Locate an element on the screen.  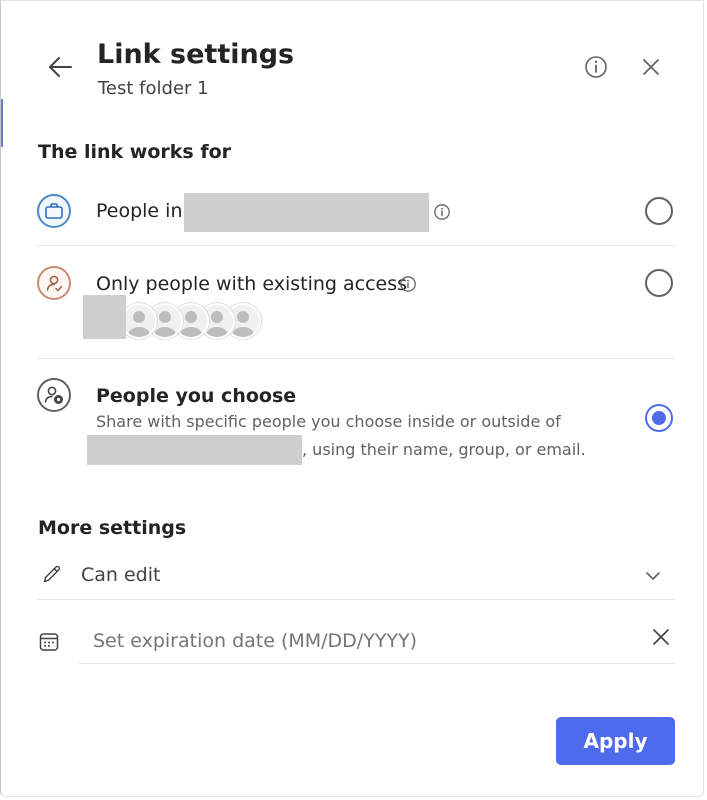
redacted-avatar is located at coordinates (104, 317).